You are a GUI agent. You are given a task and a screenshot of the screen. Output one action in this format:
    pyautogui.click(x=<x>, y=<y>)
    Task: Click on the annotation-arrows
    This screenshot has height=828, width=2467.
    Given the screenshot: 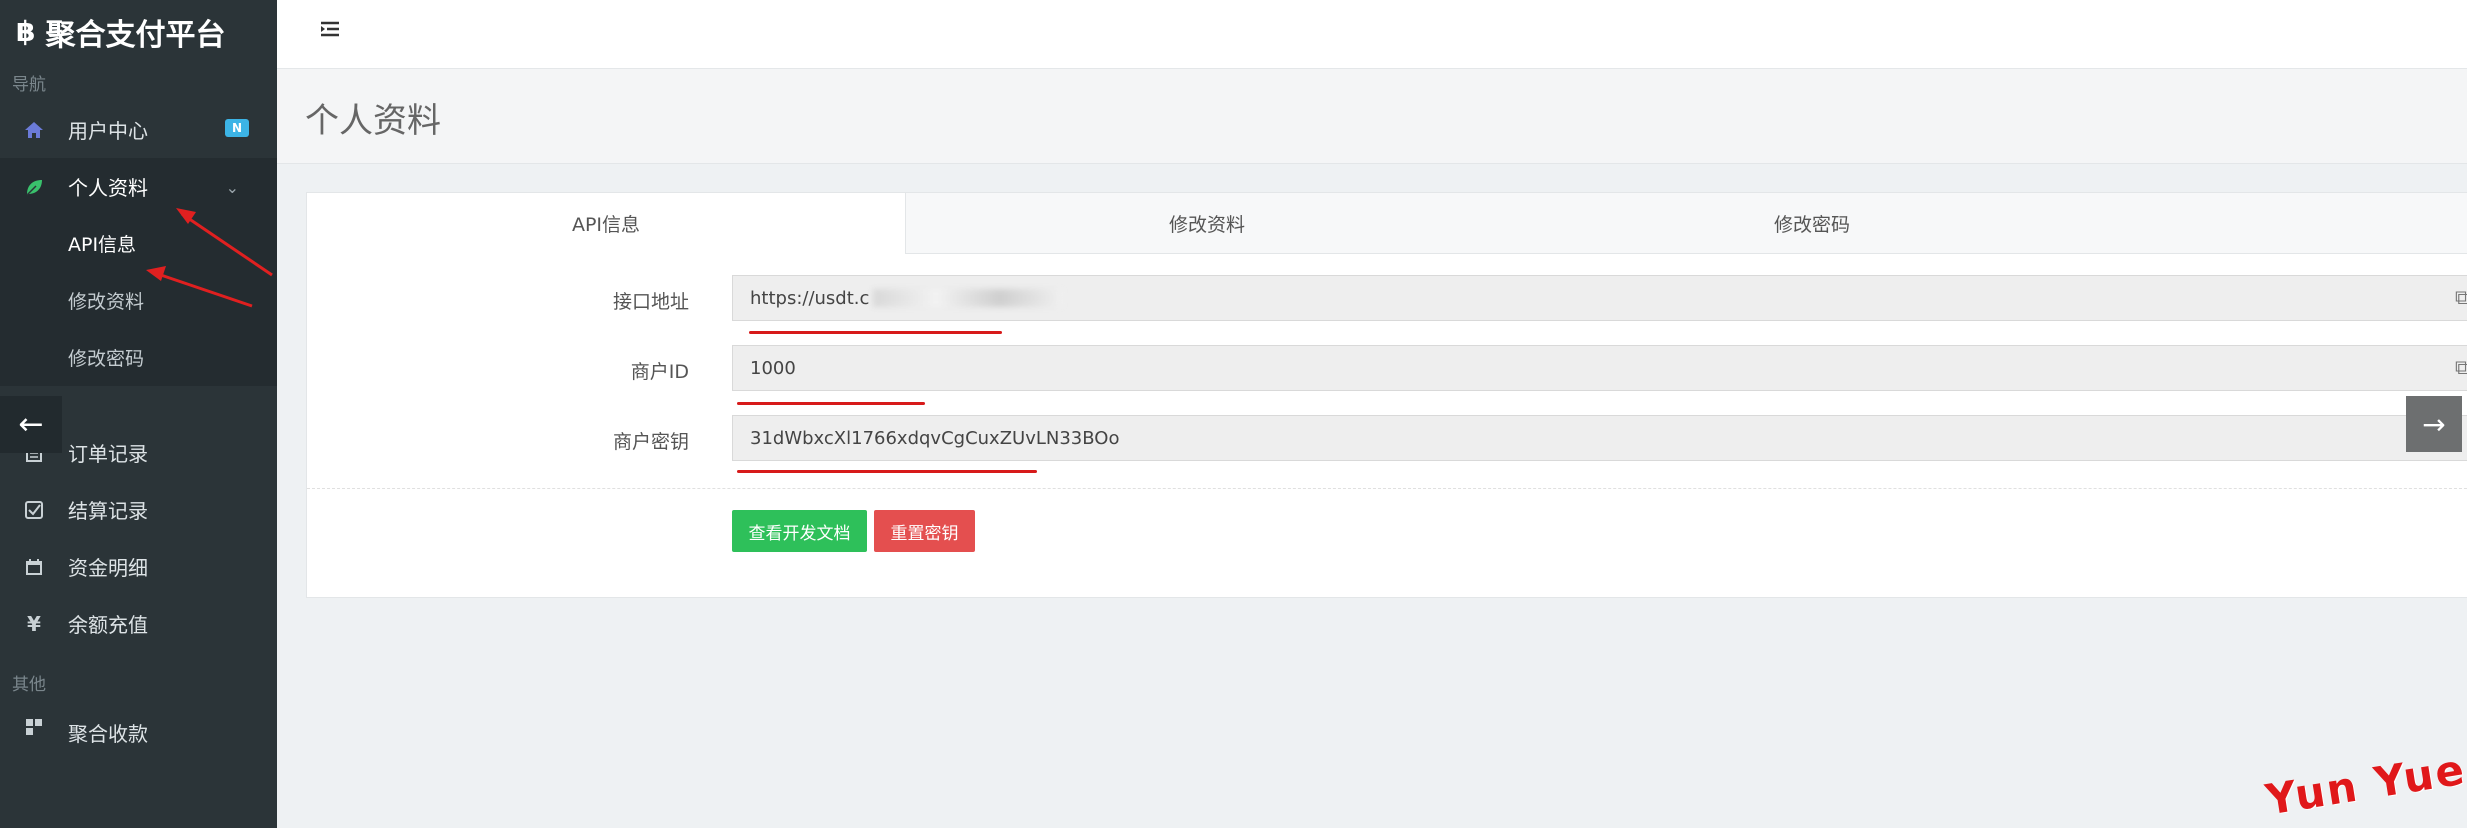 What is the action you would take?
    pyautogui.click(x=209, y=258)
    